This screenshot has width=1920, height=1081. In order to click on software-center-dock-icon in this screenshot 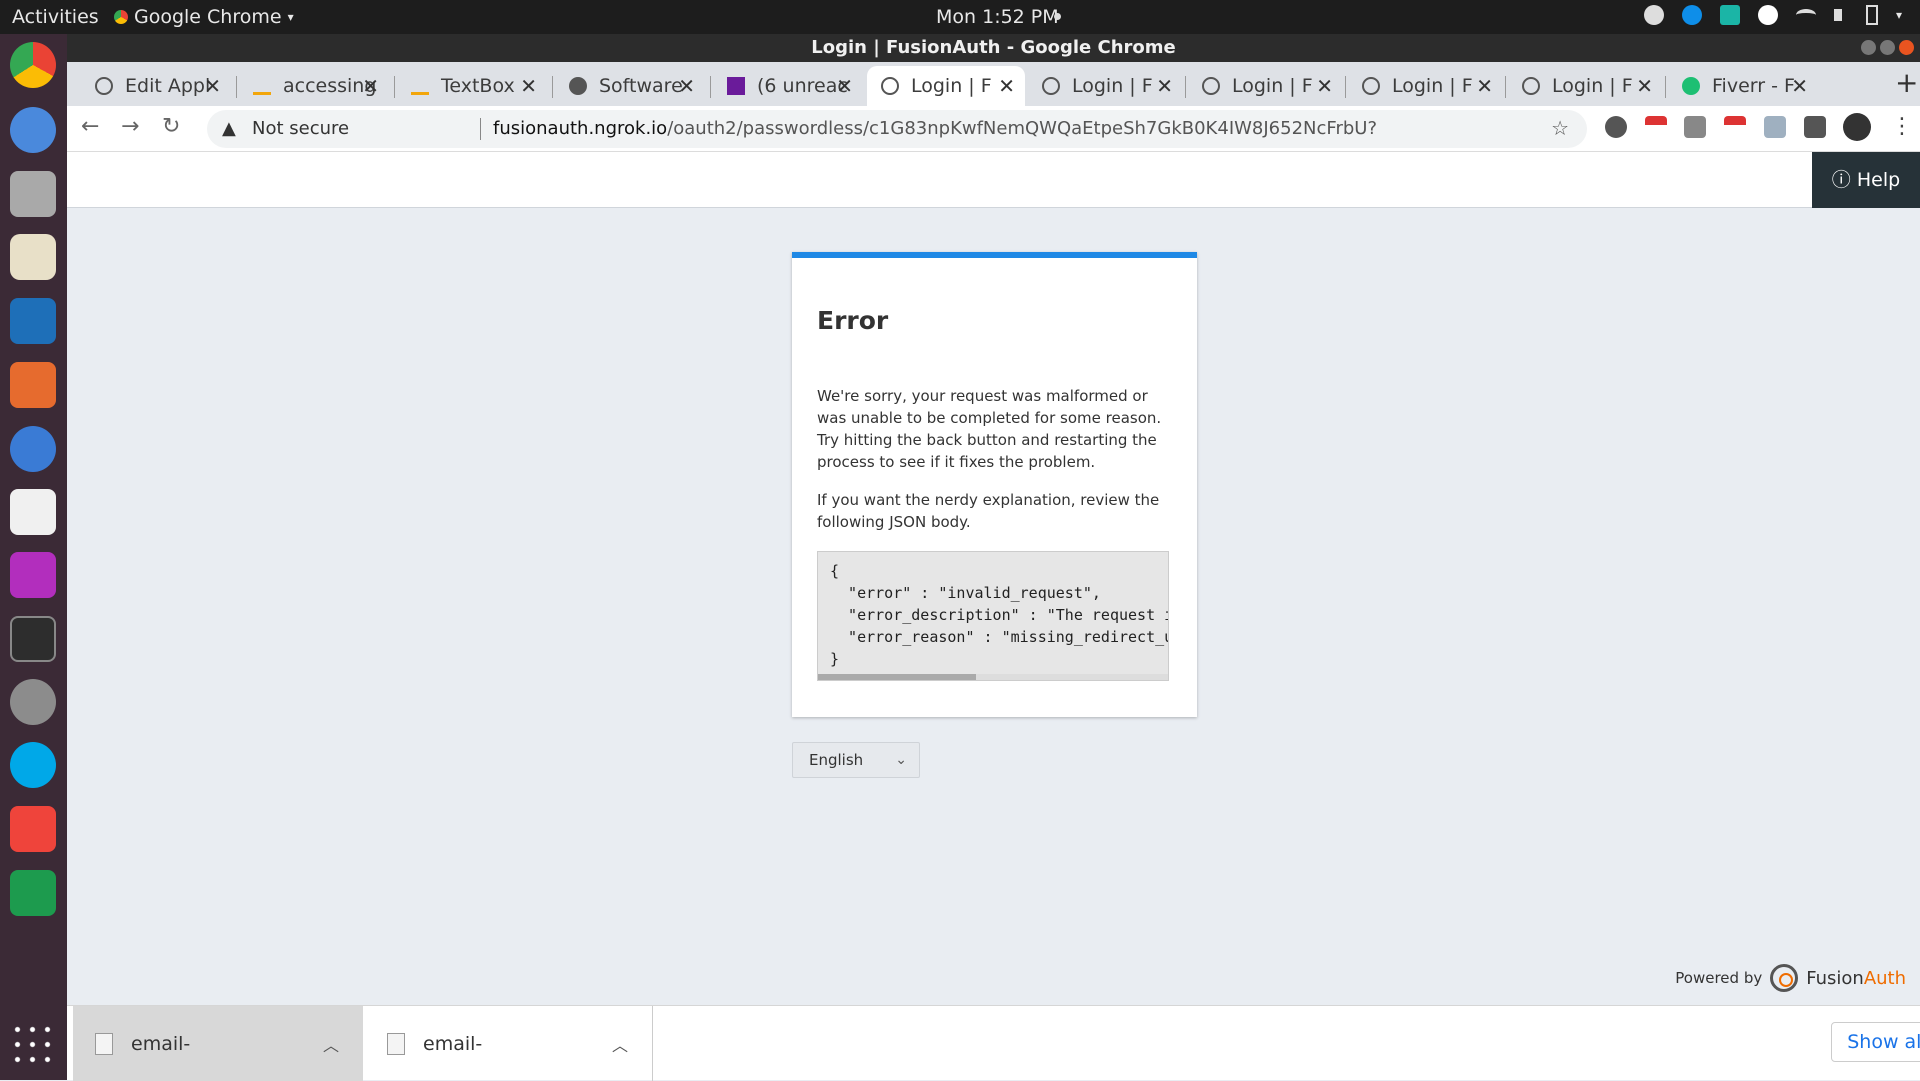, I will do `click(33, 385)`.